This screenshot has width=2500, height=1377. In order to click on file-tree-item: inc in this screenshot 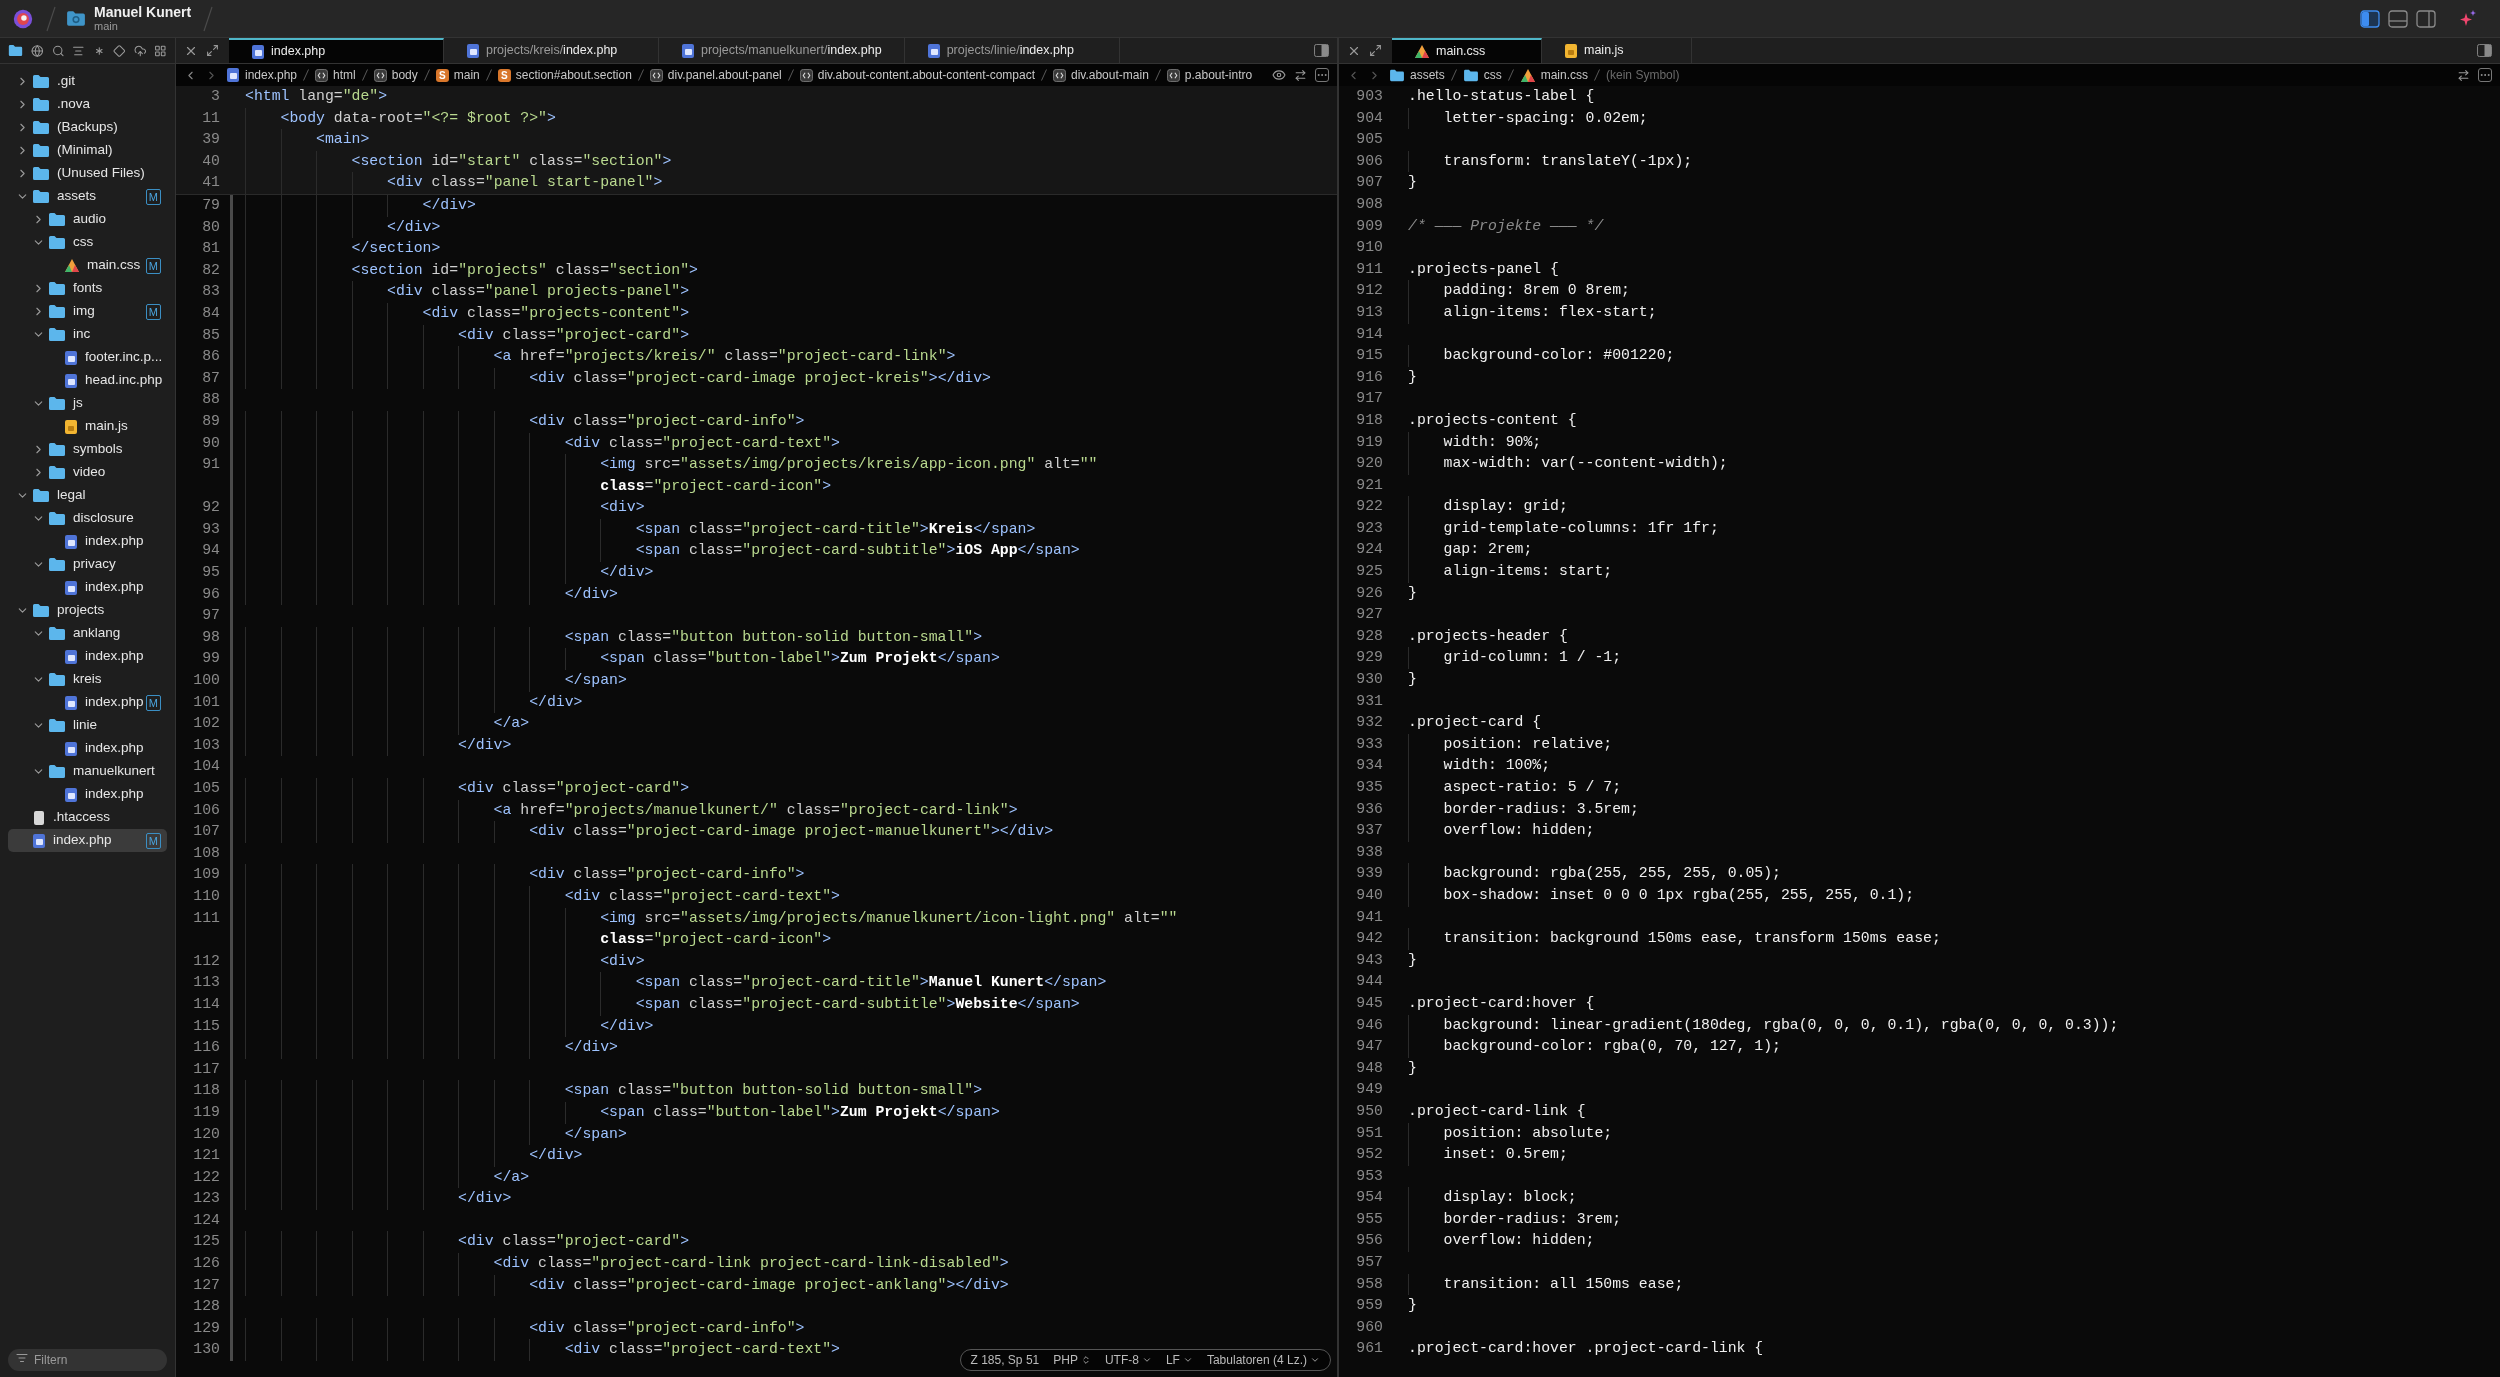, I will do `click(87, 334)`.